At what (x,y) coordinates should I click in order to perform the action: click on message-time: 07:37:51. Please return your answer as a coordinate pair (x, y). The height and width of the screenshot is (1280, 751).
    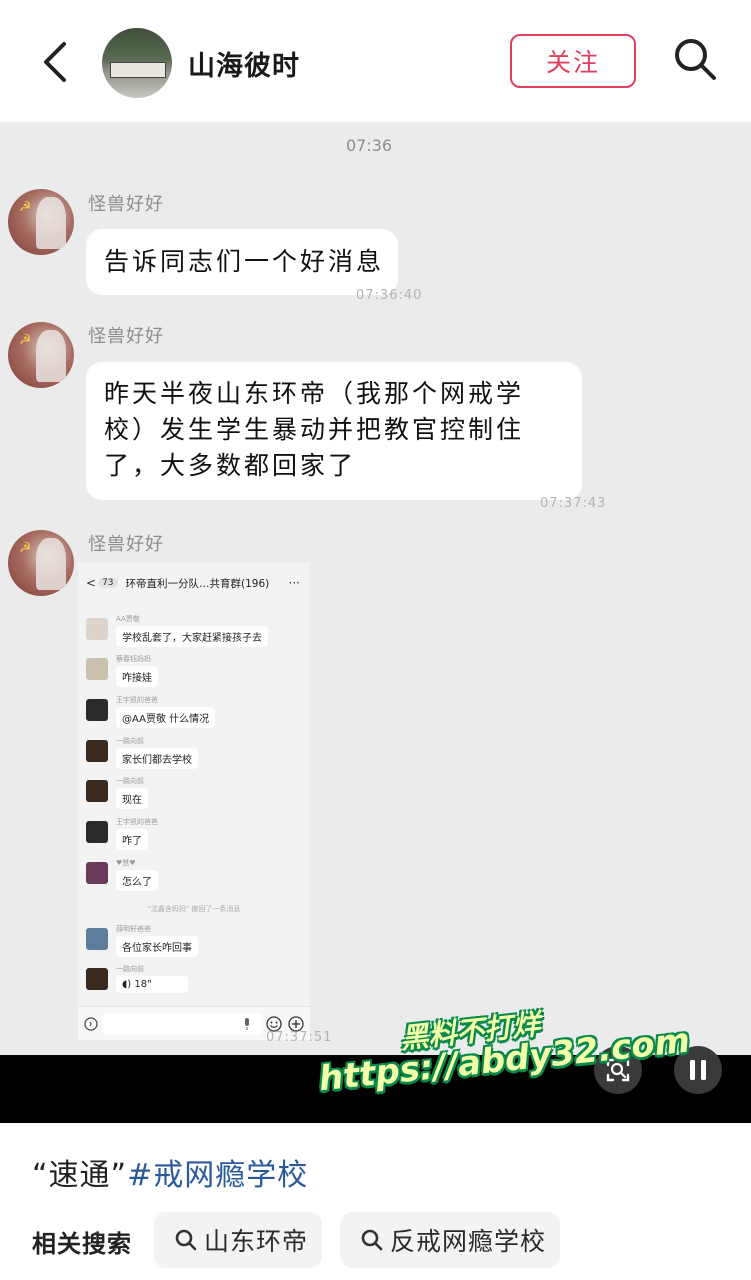
    Looking at the image, I should click on (299, 1037).